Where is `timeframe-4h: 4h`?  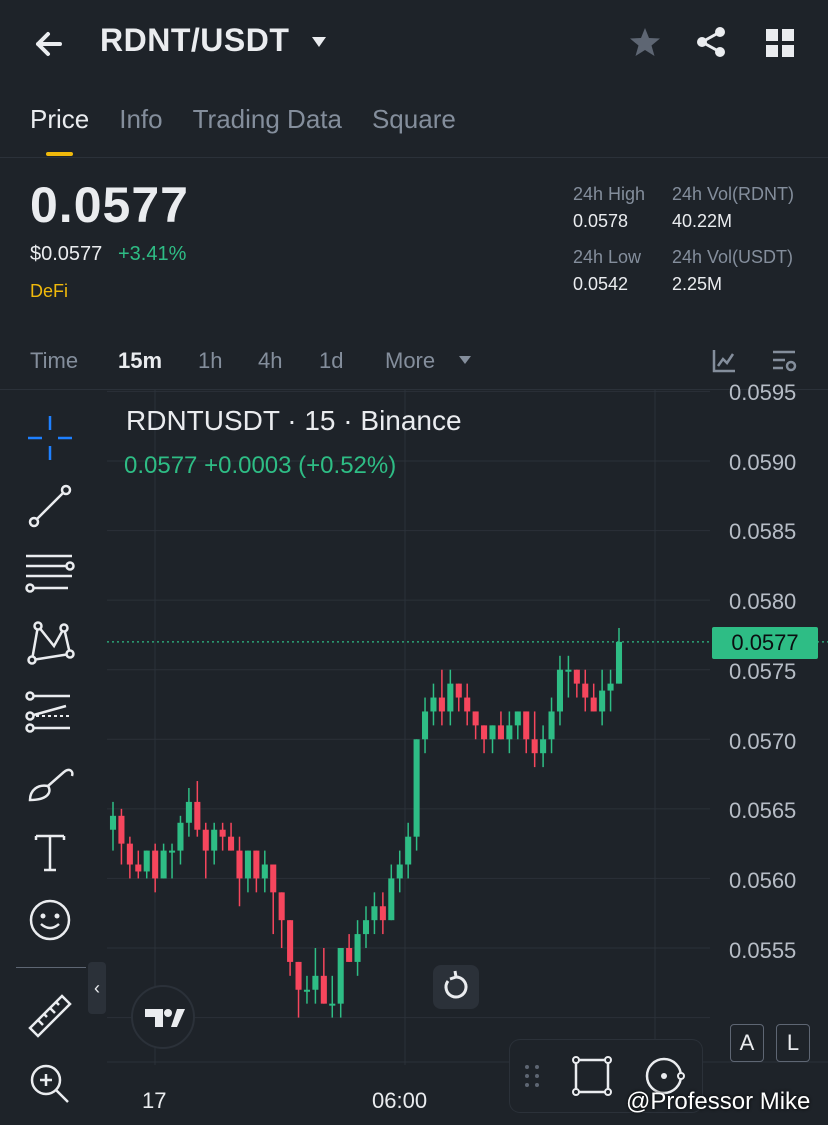
timeframe-4h: 4h is located at coordinates (270, 361).